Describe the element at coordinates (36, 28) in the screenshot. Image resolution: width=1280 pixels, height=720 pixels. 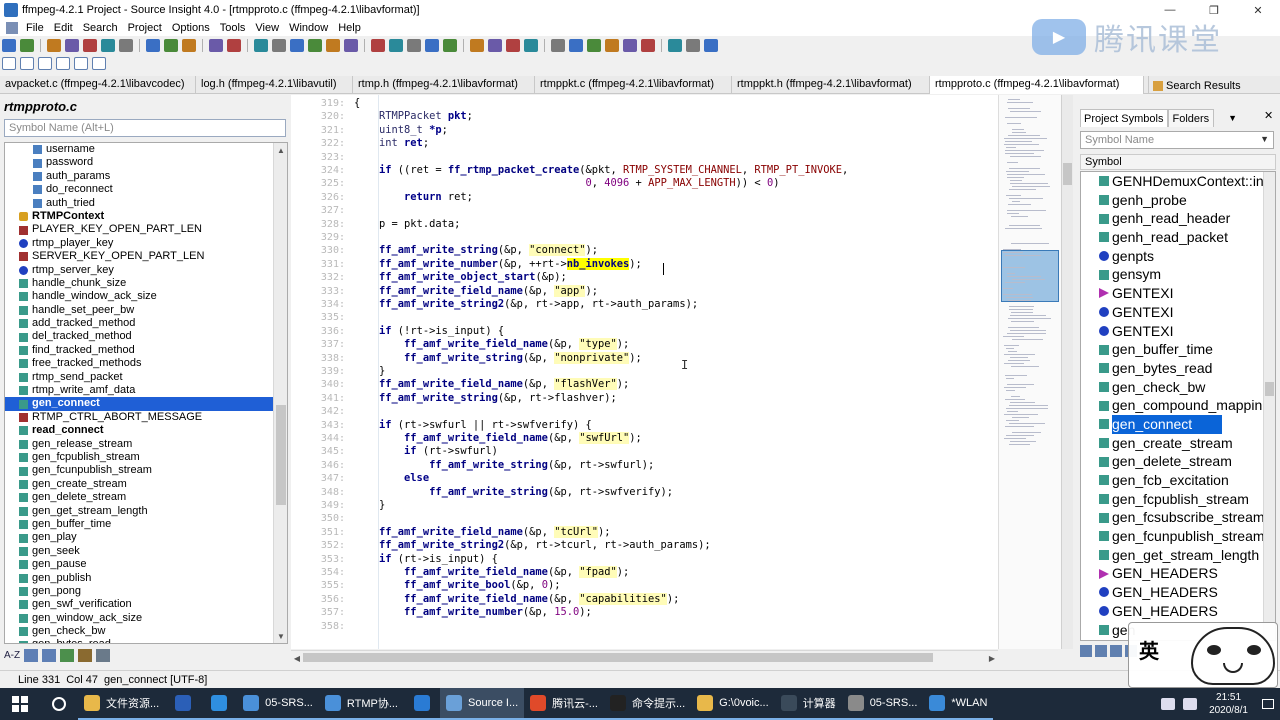
I see `menu-file: File` at that location.